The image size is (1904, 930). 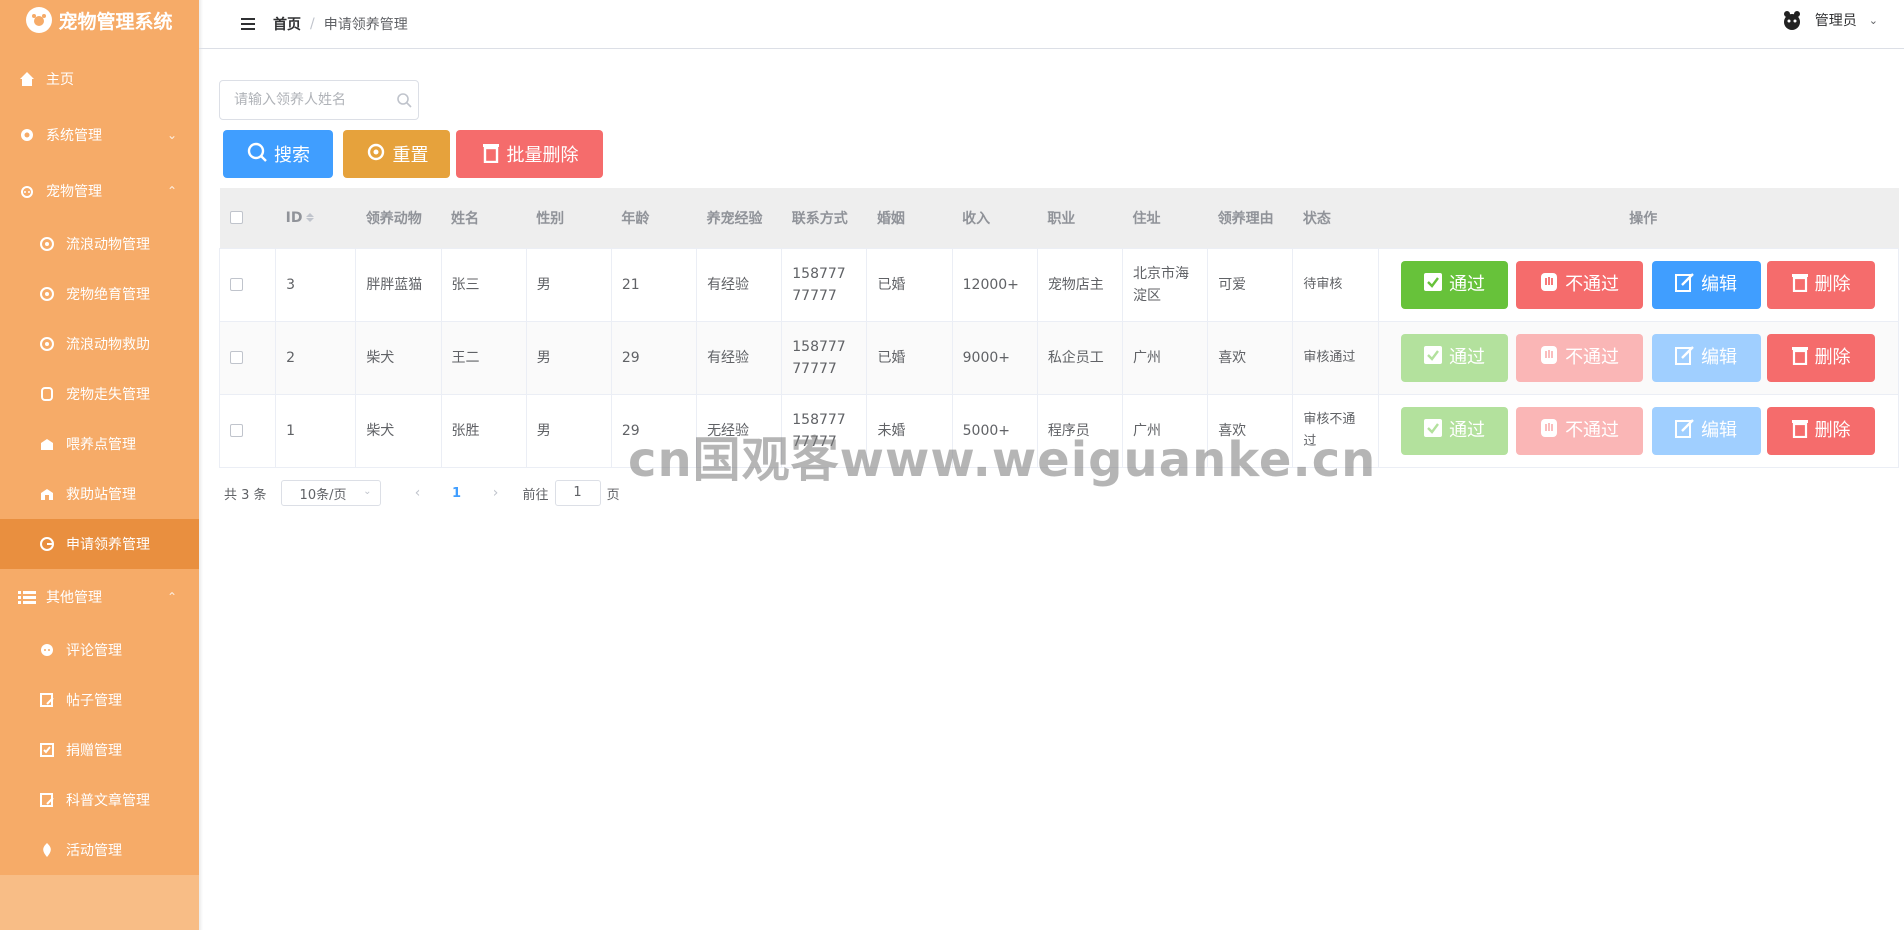 What do you see at coordinates (1835, 21) in the screenshot?
I see `user-name: 管理员` at bounding box center [1835, 21].